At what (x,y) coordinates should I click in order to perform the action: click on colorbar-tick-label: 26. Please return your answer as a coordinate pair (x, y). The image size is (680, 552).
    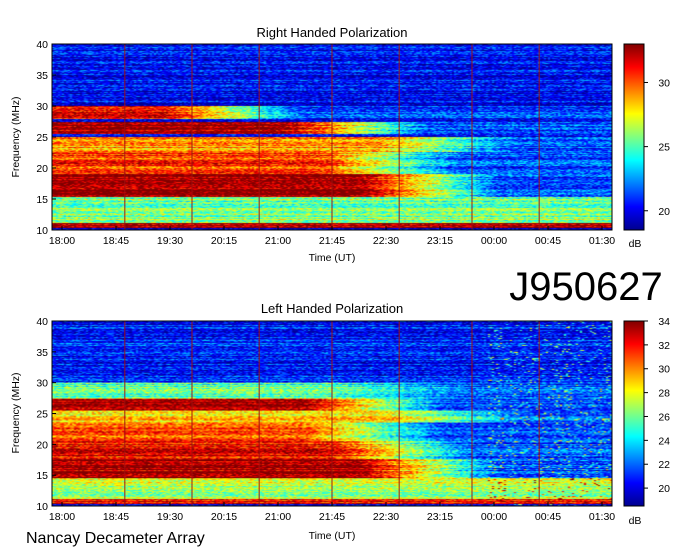
    Looking at the image, I should click on (664, 417).